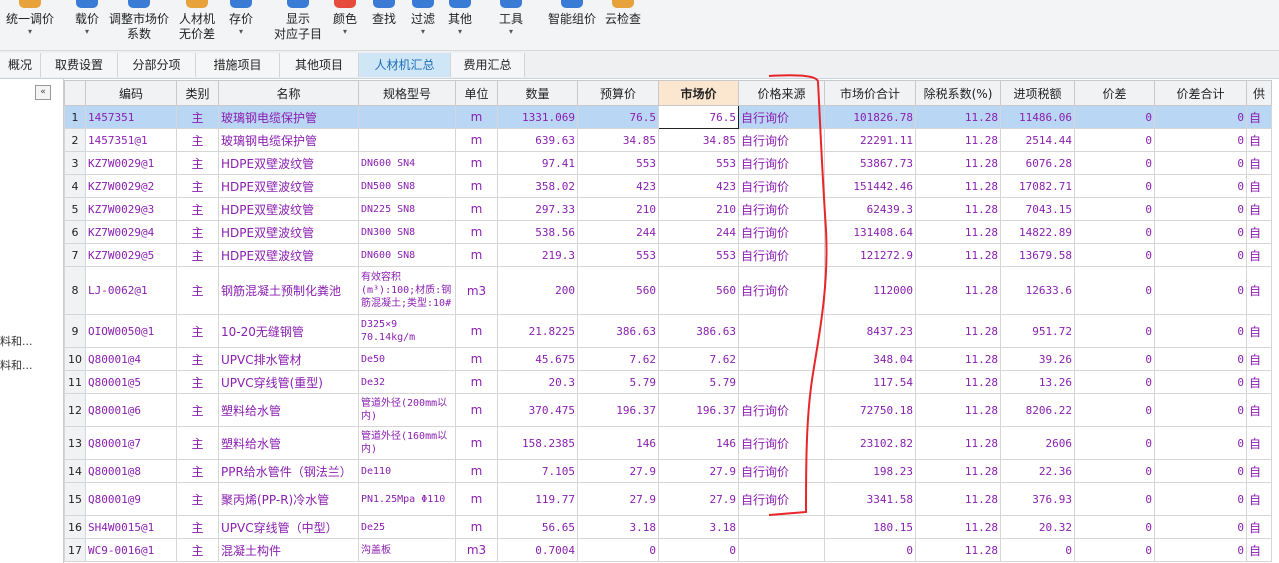 The height and width of the screenshot is (563, 1279). Describe the element at coordinates (87, 18) in the screenshot. I see `toolbar-button-load-price: 载价 ▾` at that location.